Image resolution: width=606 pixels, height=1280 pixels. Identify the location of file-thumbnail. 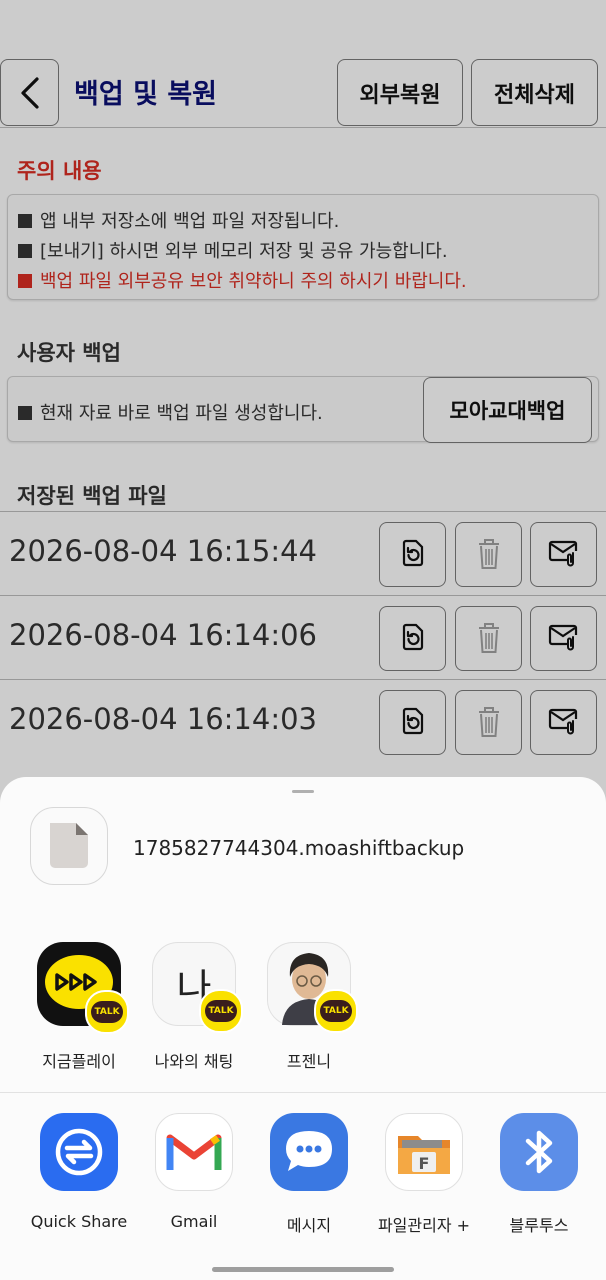
(69, 846).